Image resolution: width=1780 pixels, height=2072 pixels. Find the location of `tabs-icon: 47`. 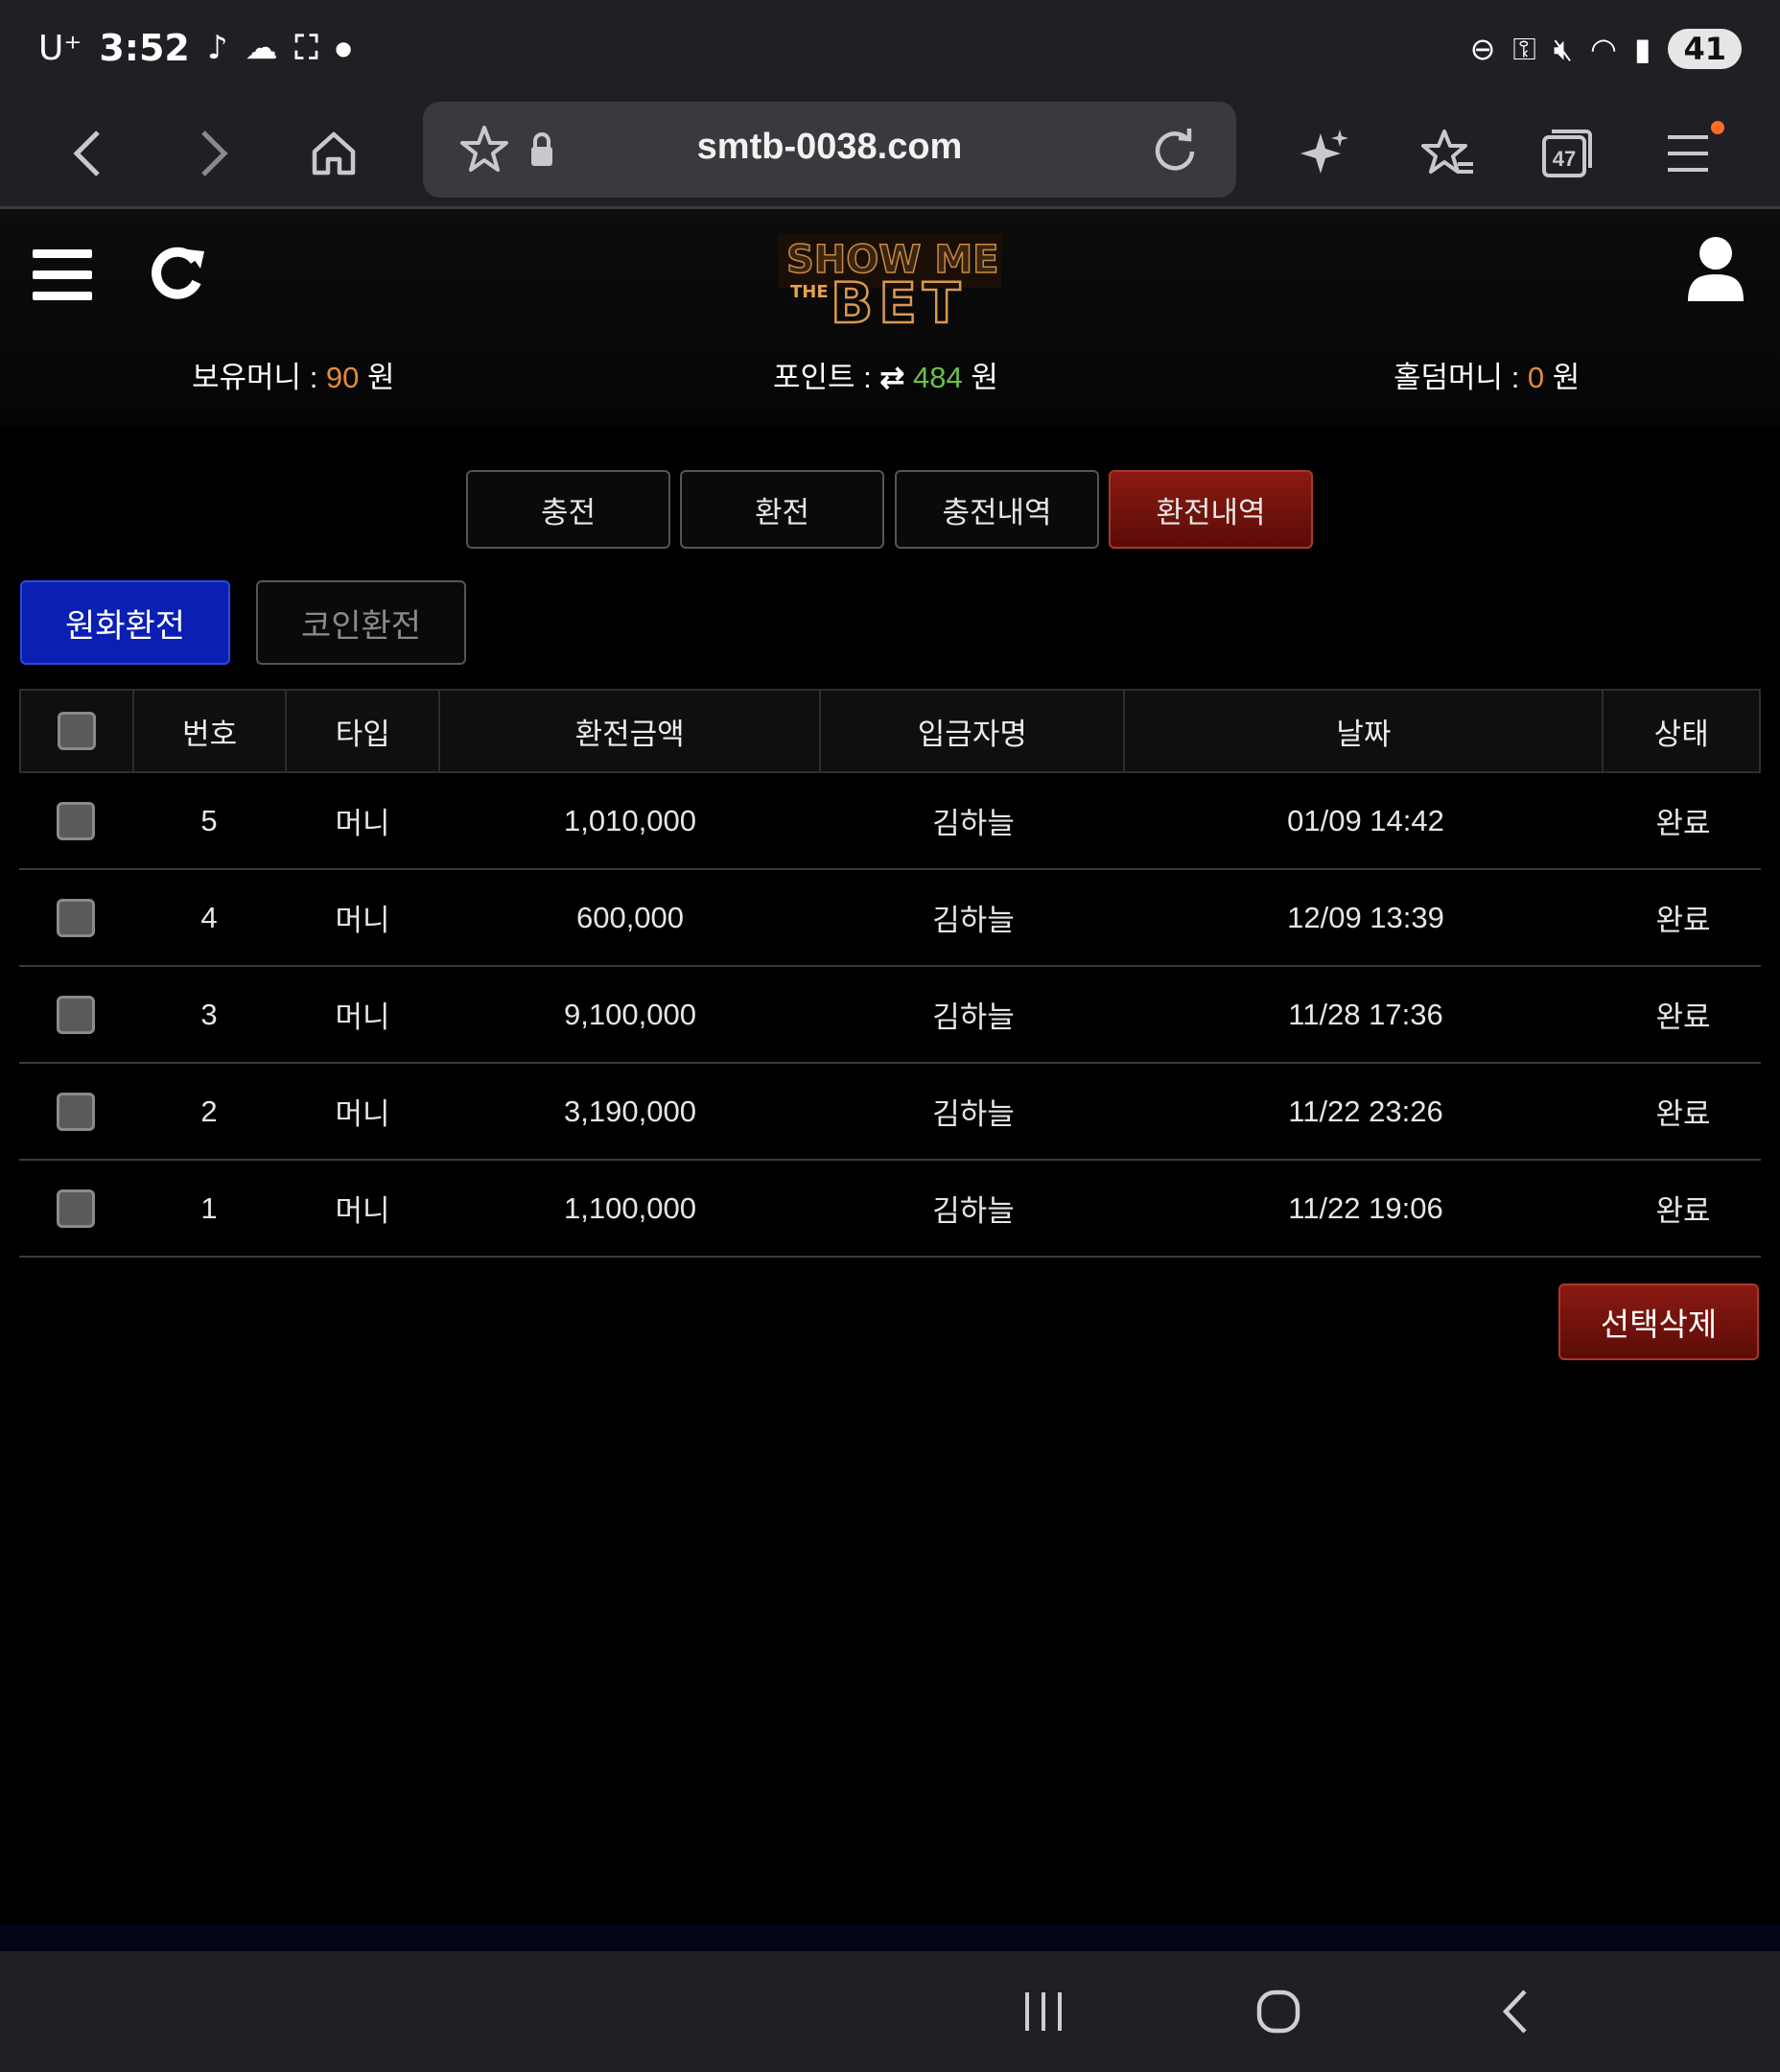

tabs-icon: 47 is located at coordinates (1567, 153).